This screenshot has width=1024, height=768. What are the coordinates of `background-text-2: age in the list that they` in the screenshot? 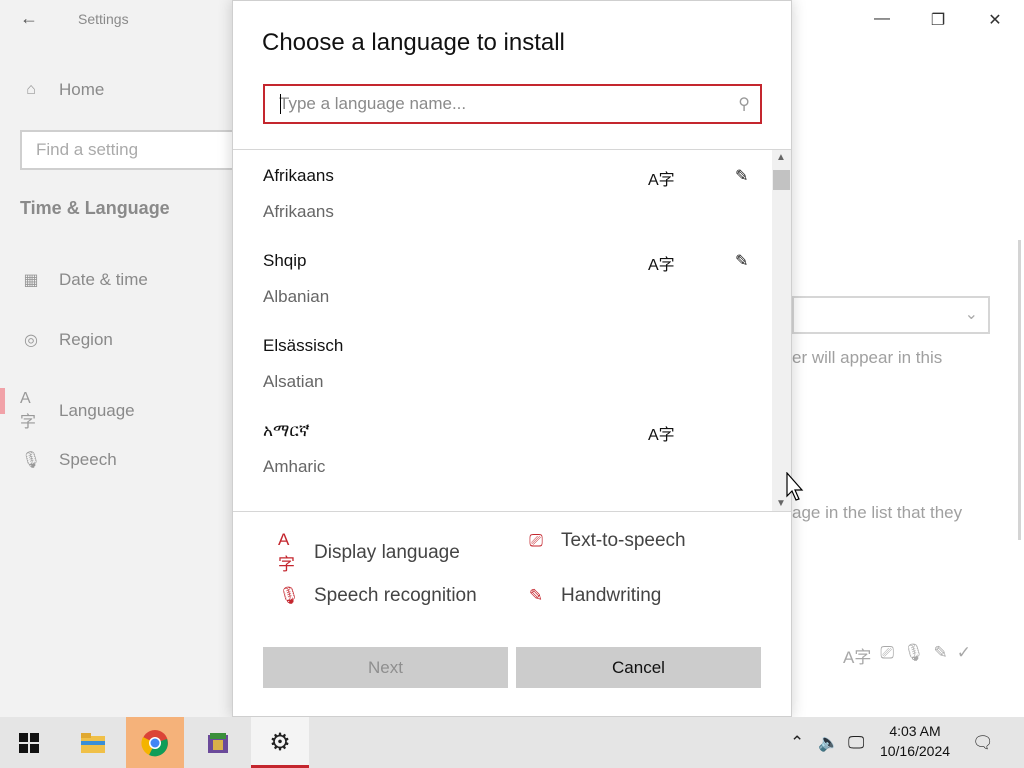 It's located at (877, 512).